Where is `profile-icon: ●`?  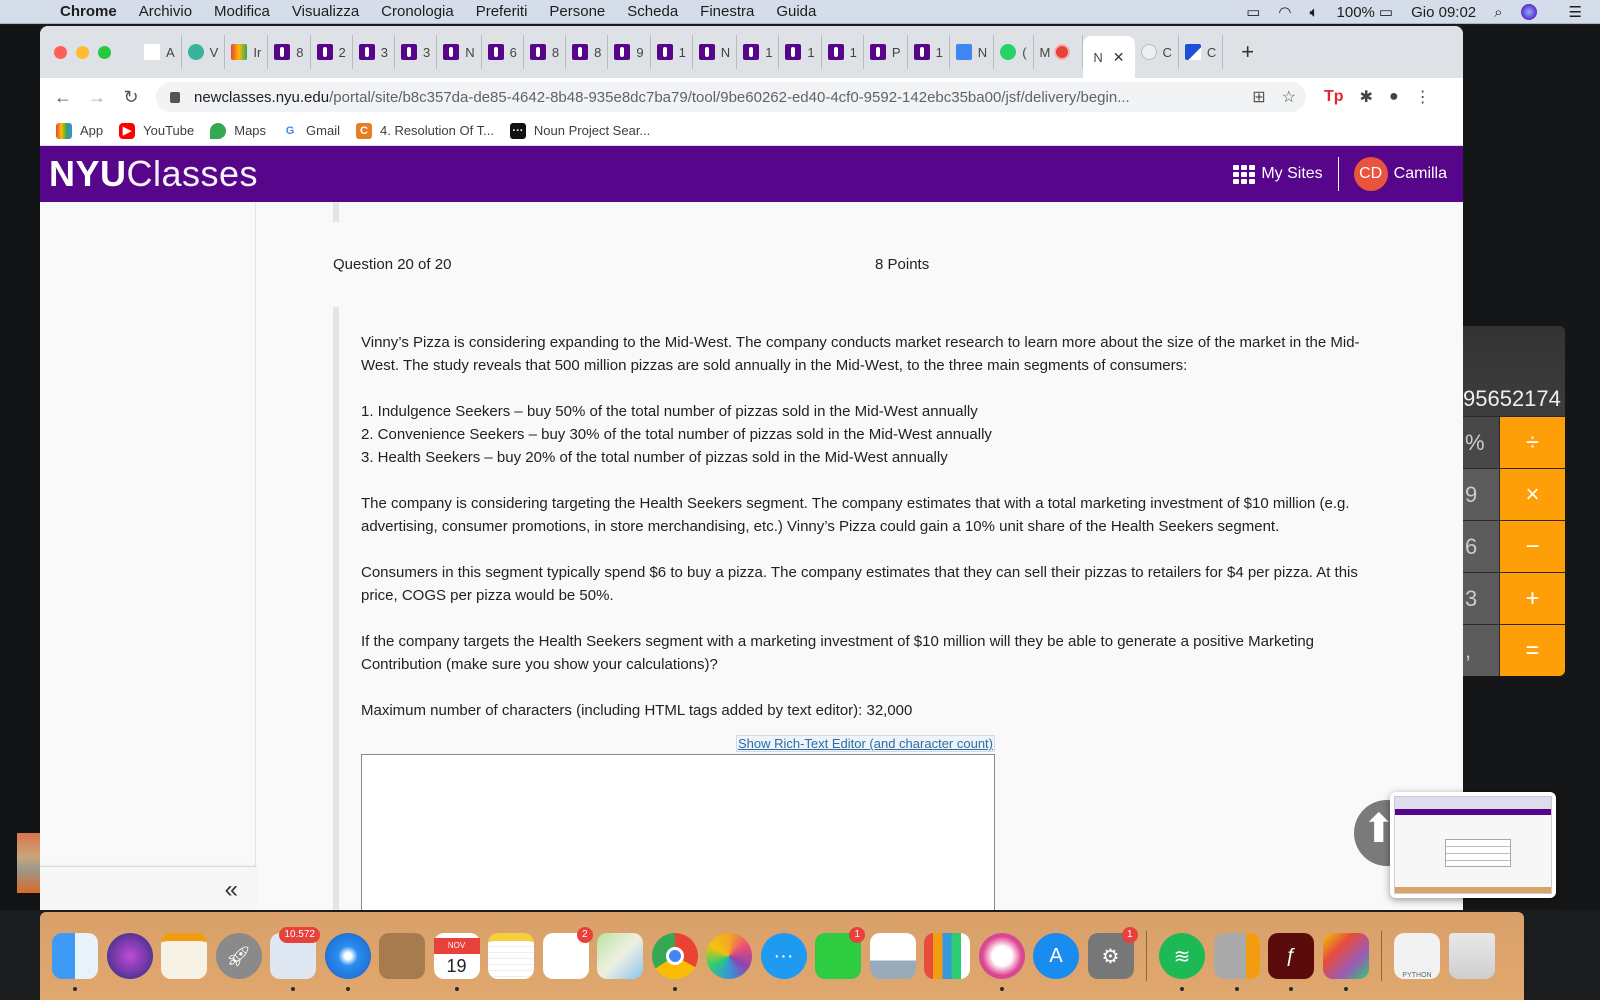 profile-icon: ● is located at coordinates (1394, 97).